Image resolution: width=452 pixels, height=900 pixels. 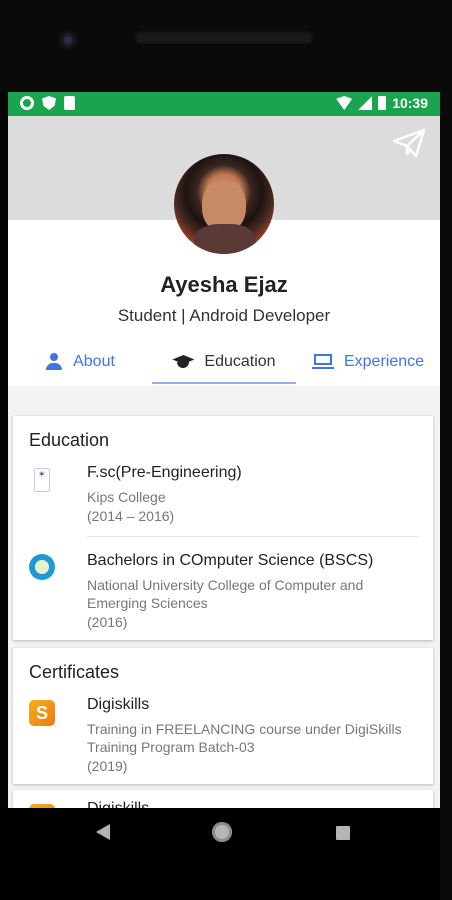 I want to click on avatar, so click(x=224, y=204).